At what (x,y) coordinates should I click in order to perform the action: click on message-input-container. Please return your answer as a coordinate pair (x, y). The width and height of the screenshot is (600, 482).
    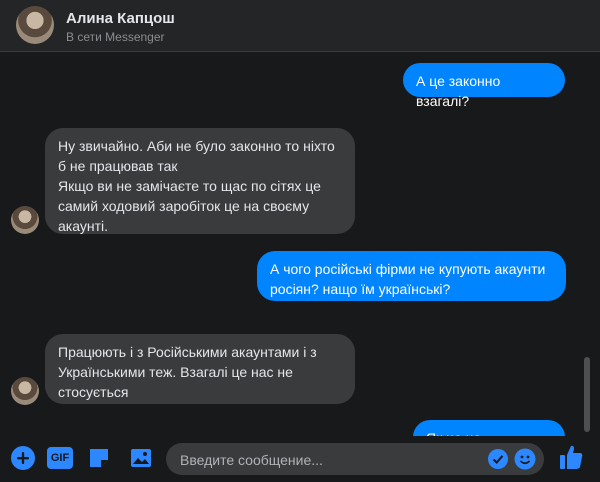
    Looking at the image, I should click on (355, 460).